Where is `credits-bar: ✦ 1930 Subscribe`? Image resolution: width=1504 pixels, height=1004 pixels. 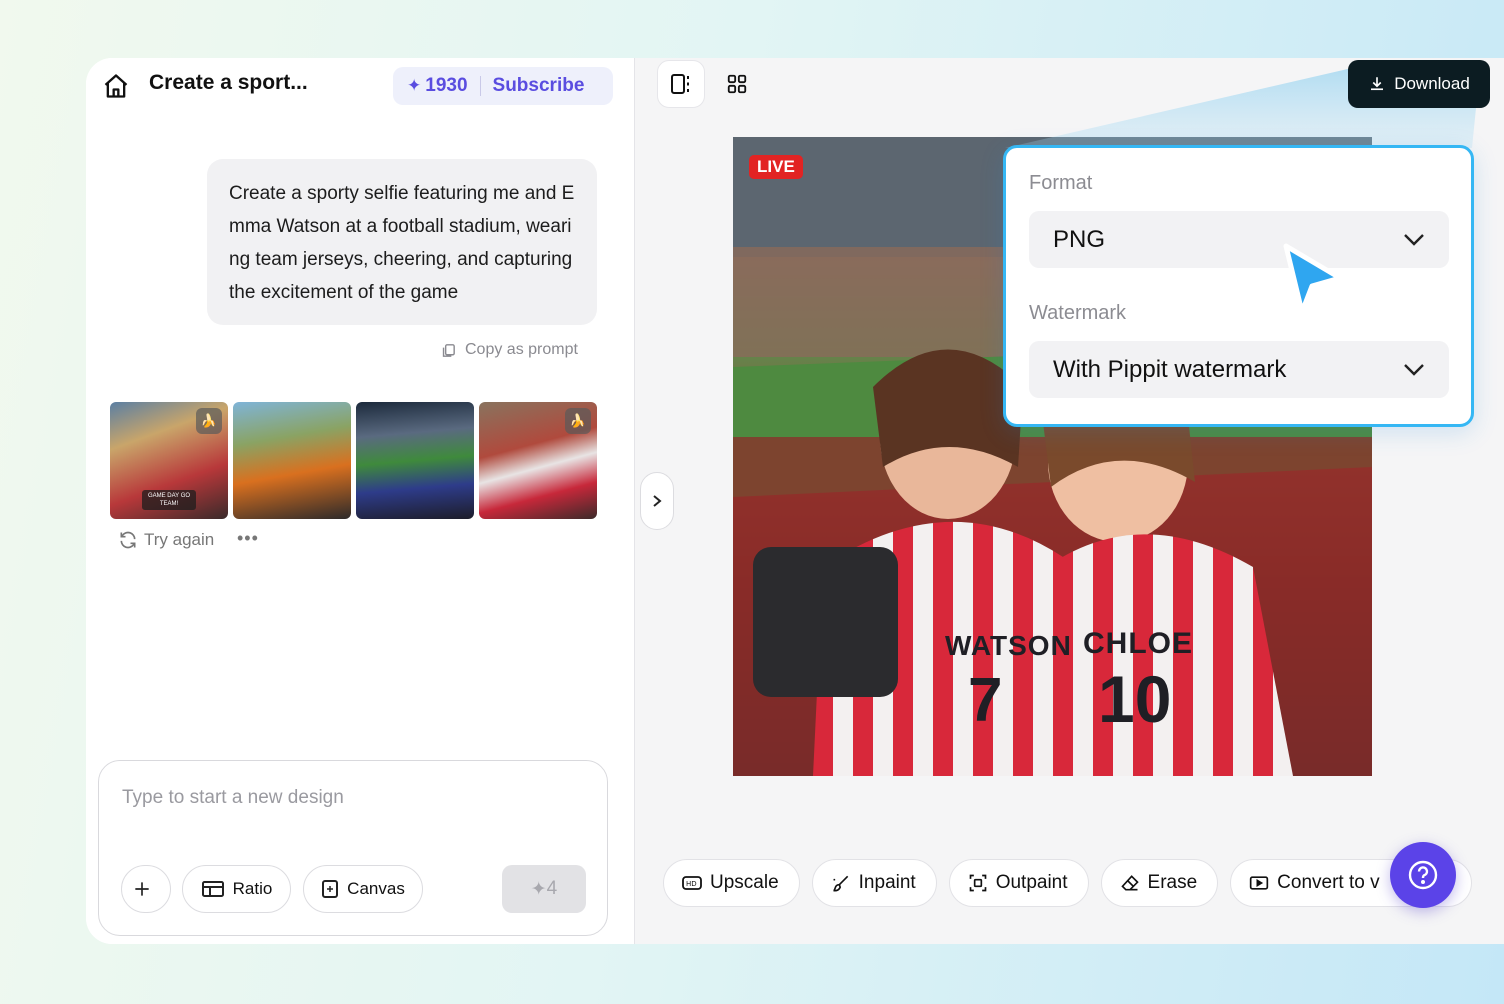
credits-bar: ✦ 1930 Subscribe is located at coordinates (503, 86).